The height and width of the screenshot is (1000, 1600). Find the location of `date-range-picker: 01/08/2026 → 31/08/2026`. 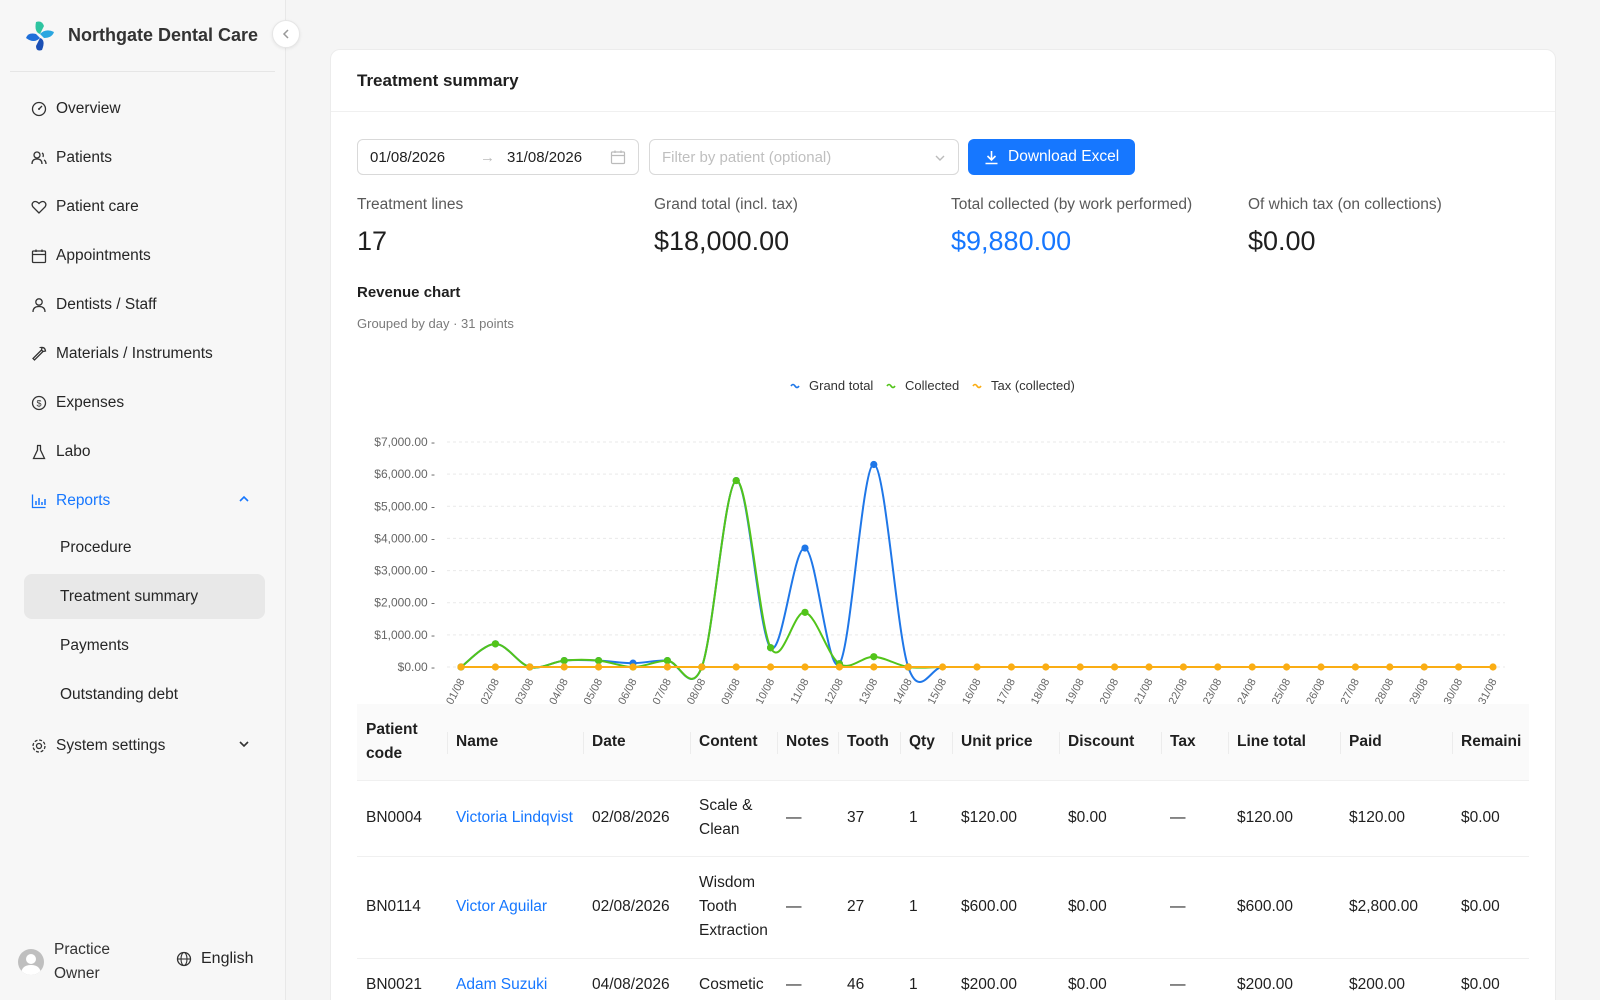

date-range-picker: 01/08/2026 → 31/08/2026 is located at coordinates (498, 157).